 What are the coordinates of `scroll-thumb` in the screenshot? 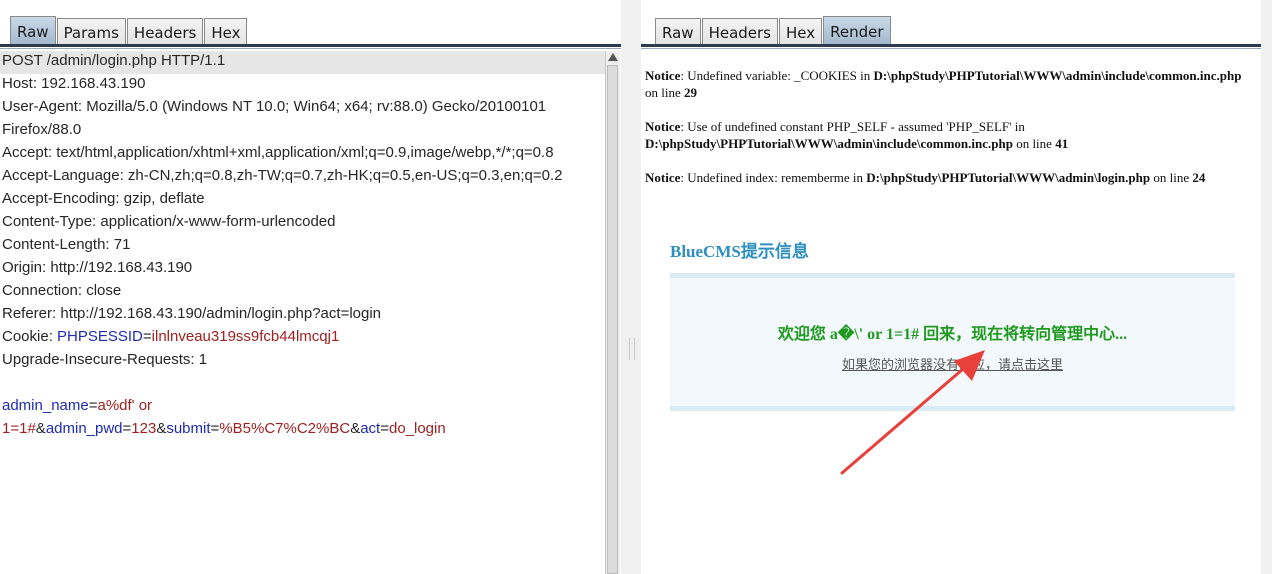 It's located at (612, 319).